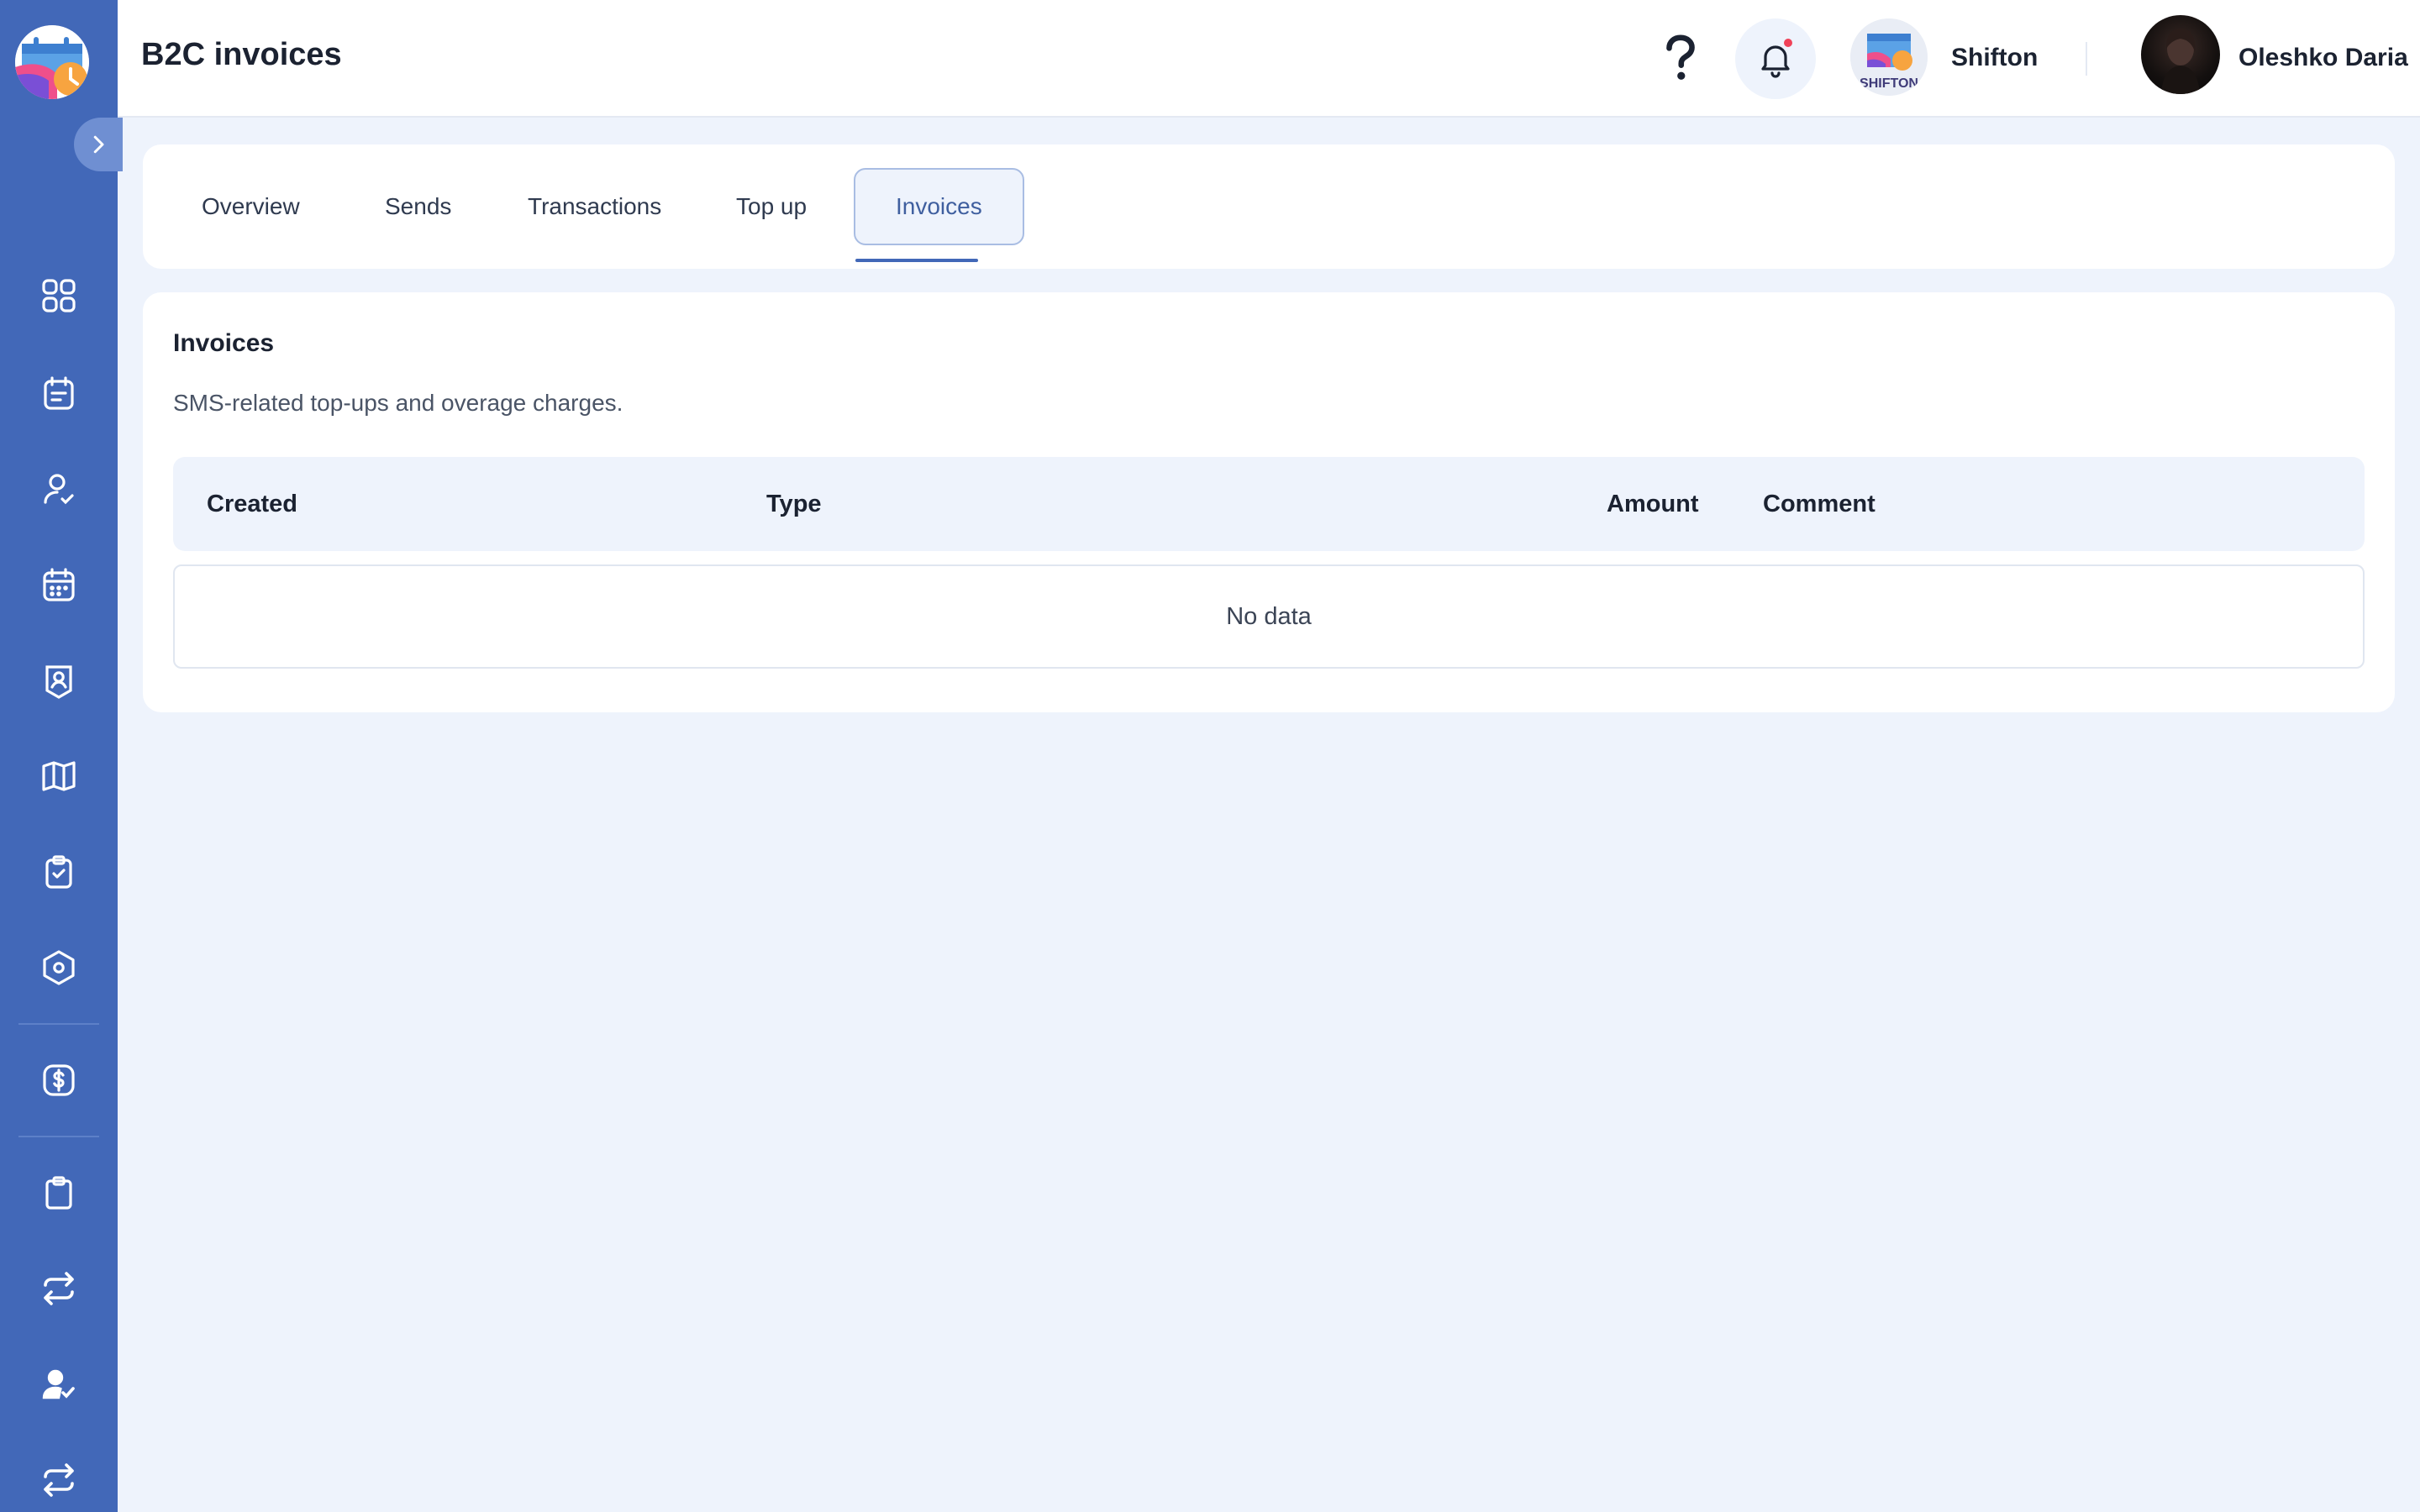  Describe the element at coordinates (594, 206) in the screenshot. I see `tab-transactions: Transactions` at that location.